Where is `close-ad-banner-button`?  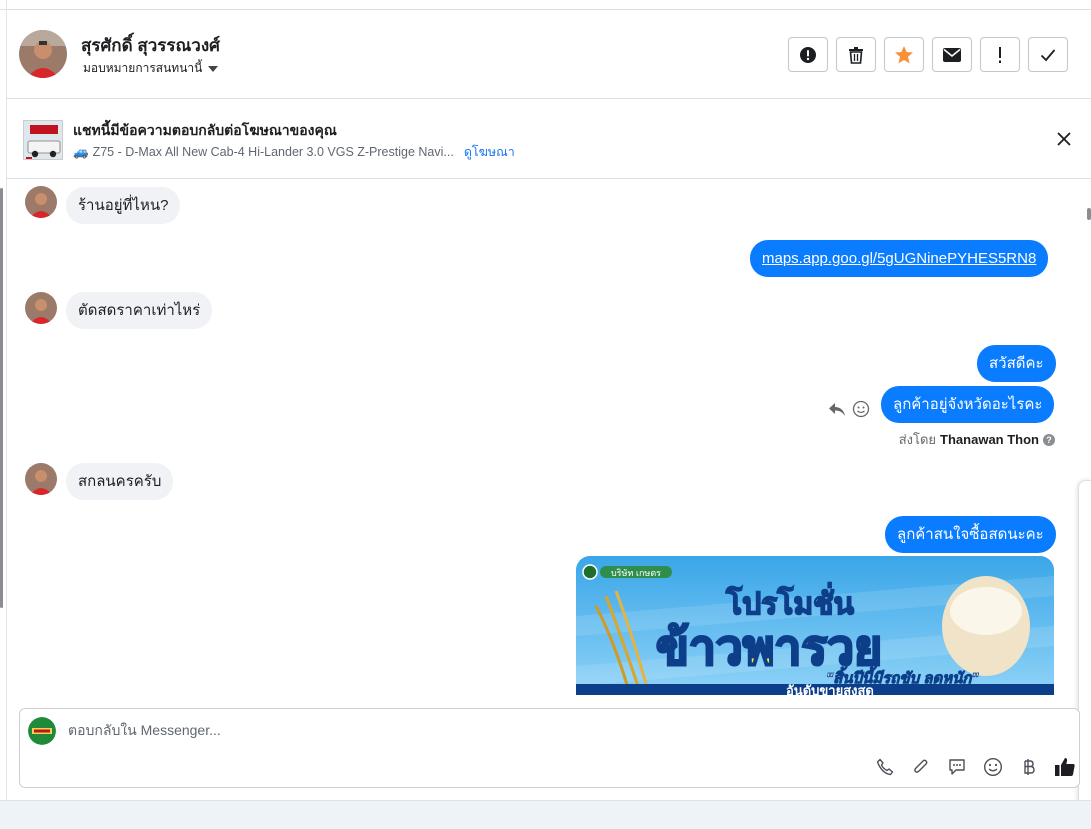 close-ad-banner-button is located at coordinates (1064, 139).